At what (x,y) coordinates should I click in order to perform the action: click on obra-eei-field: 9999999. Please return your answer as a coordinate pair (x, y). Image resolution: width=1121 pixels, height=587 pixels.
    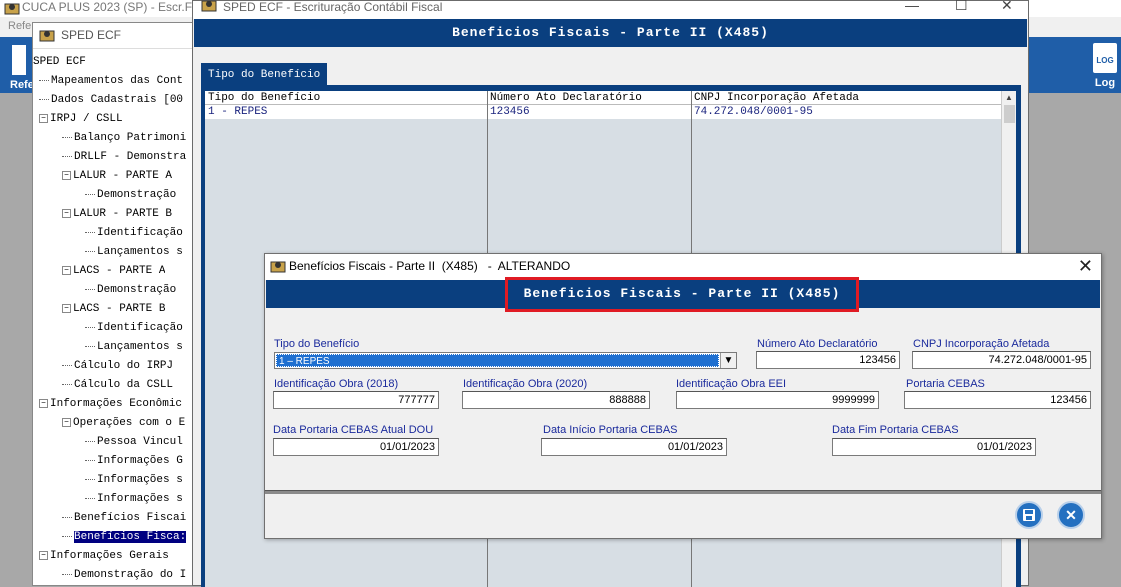
    Looking at the image, I should click on (777, 400).